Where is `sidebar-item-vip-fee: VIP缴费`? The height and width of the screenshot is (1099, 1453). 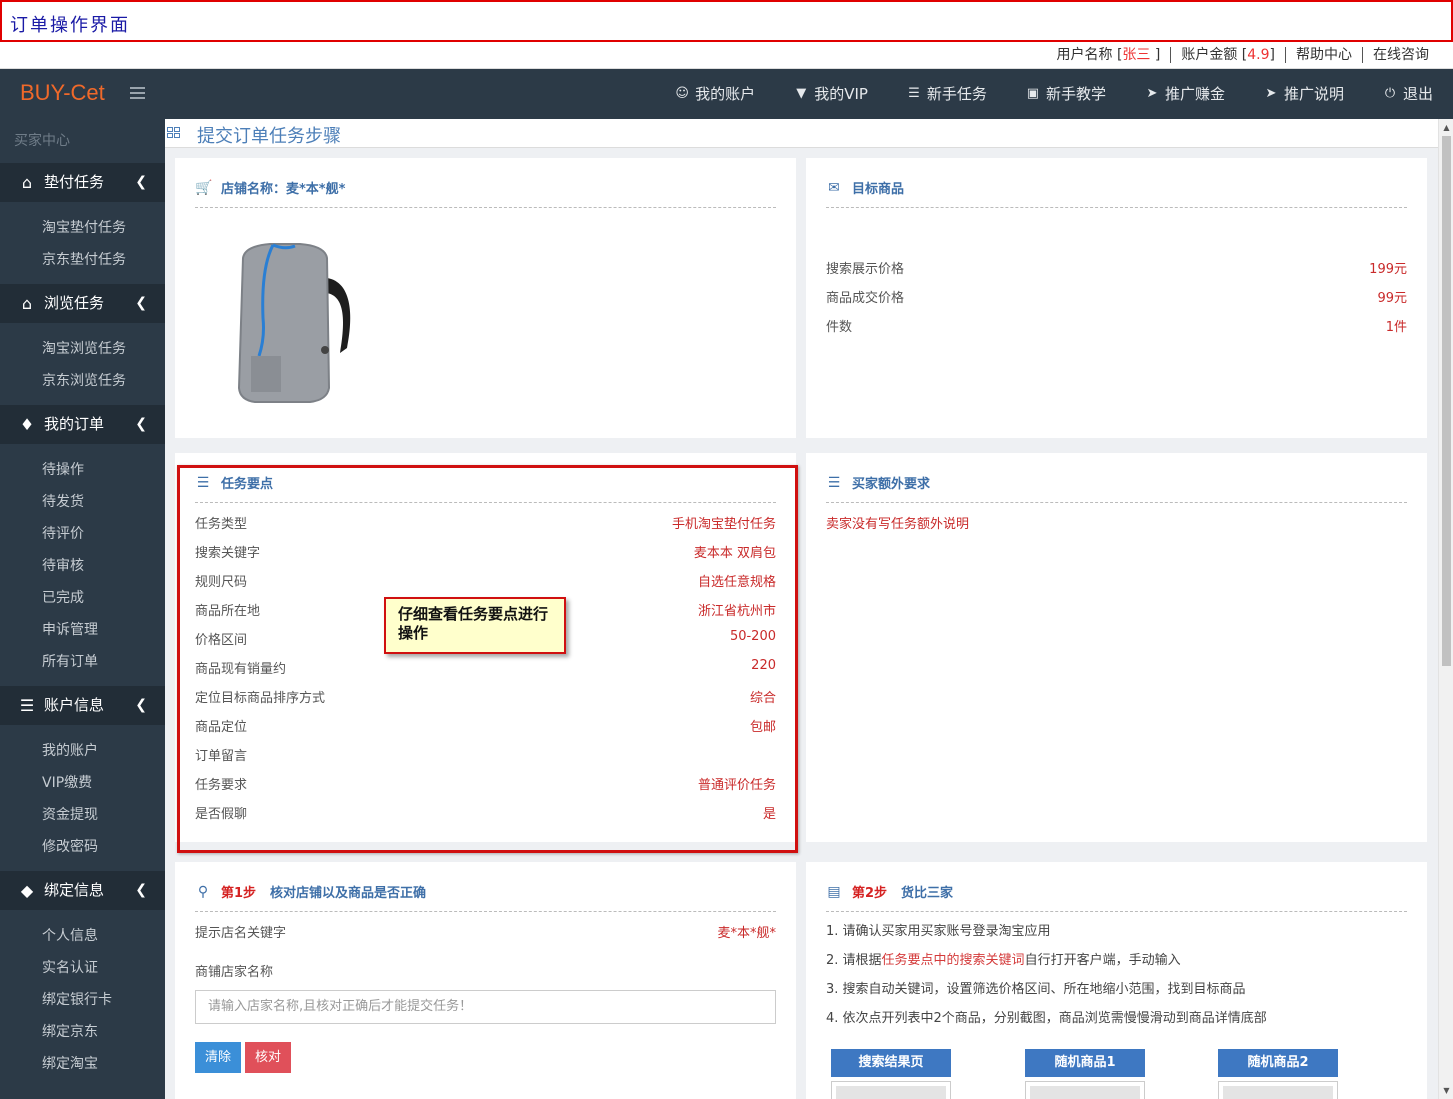 sidebar-item-vip-fee: VIP缴费 is located at coordinates (82, 783).